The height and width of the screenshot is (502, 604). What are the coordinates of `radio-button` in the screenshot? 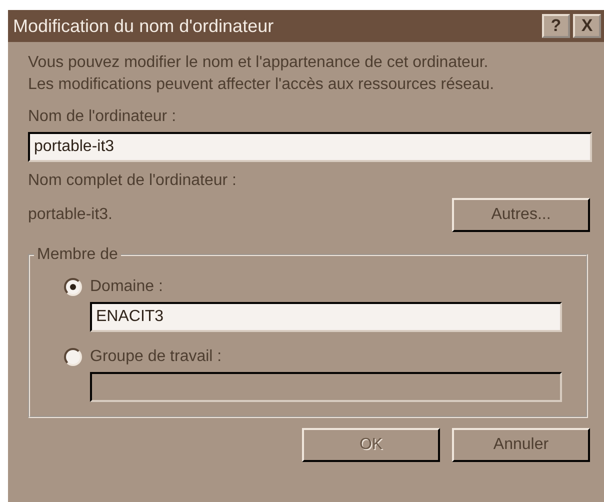 It's located at (73, 287).